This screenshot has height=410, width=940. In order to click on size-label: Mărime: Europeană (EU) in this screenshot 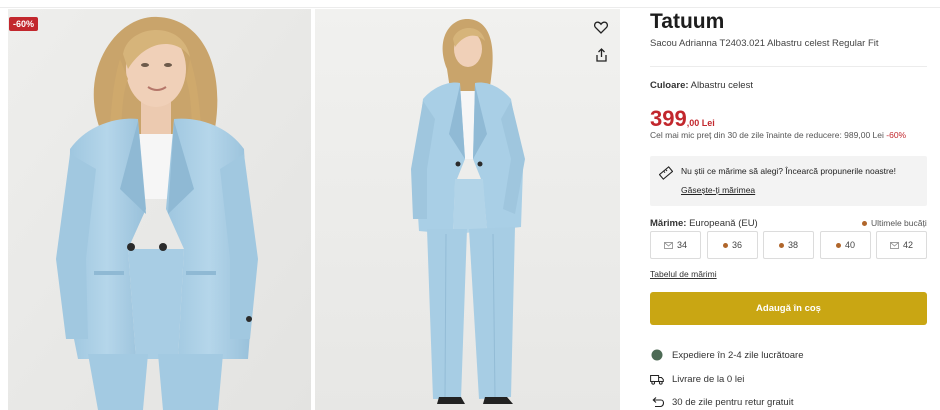, I will do `click(704, 223)`.